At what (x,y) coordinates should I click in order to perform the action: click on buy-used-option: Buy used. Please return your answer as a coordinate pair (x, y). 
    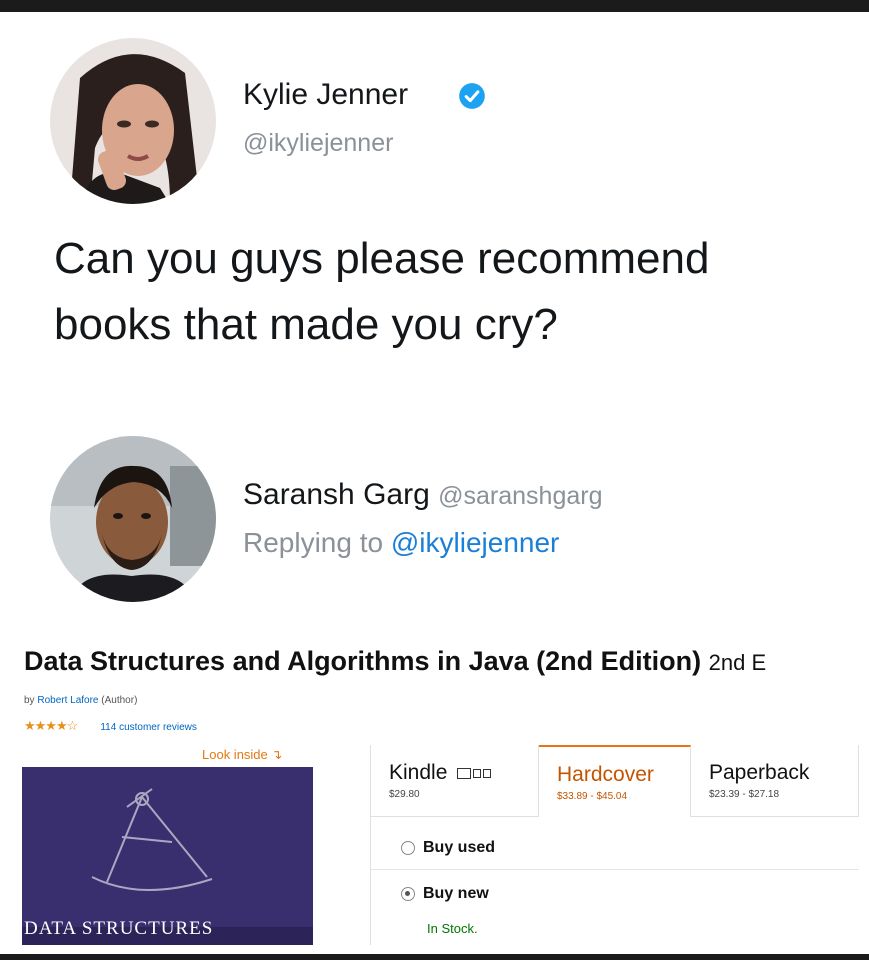
    Looking at the image, I should click on (448, 848).